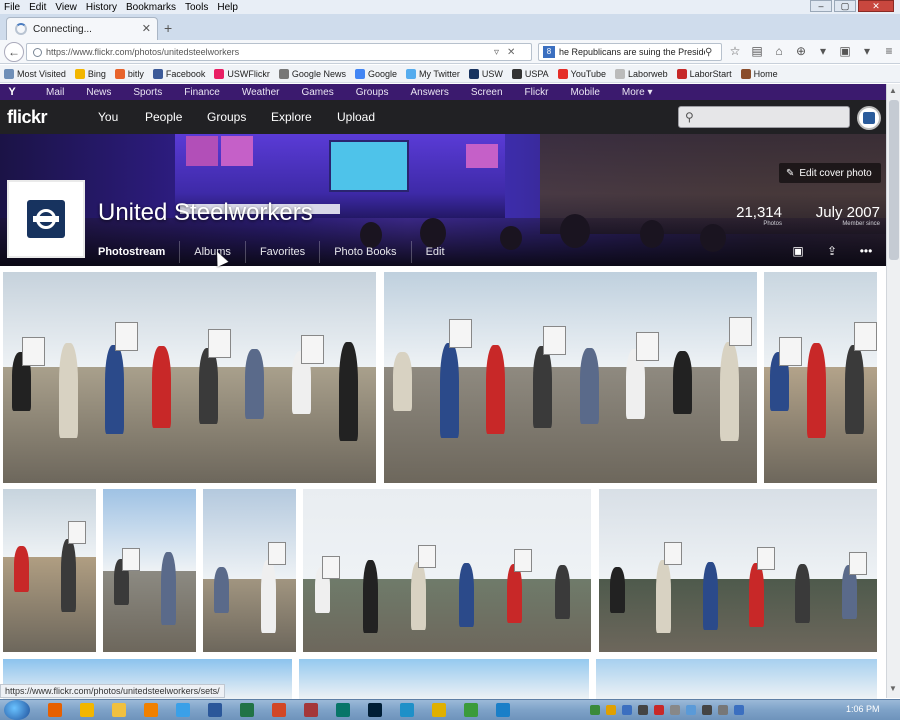 The height and width of the screenshot is (720, 900). Describe the element at coordinates (14, 52) in the screenshot. I see `back-button: ←` at that location.